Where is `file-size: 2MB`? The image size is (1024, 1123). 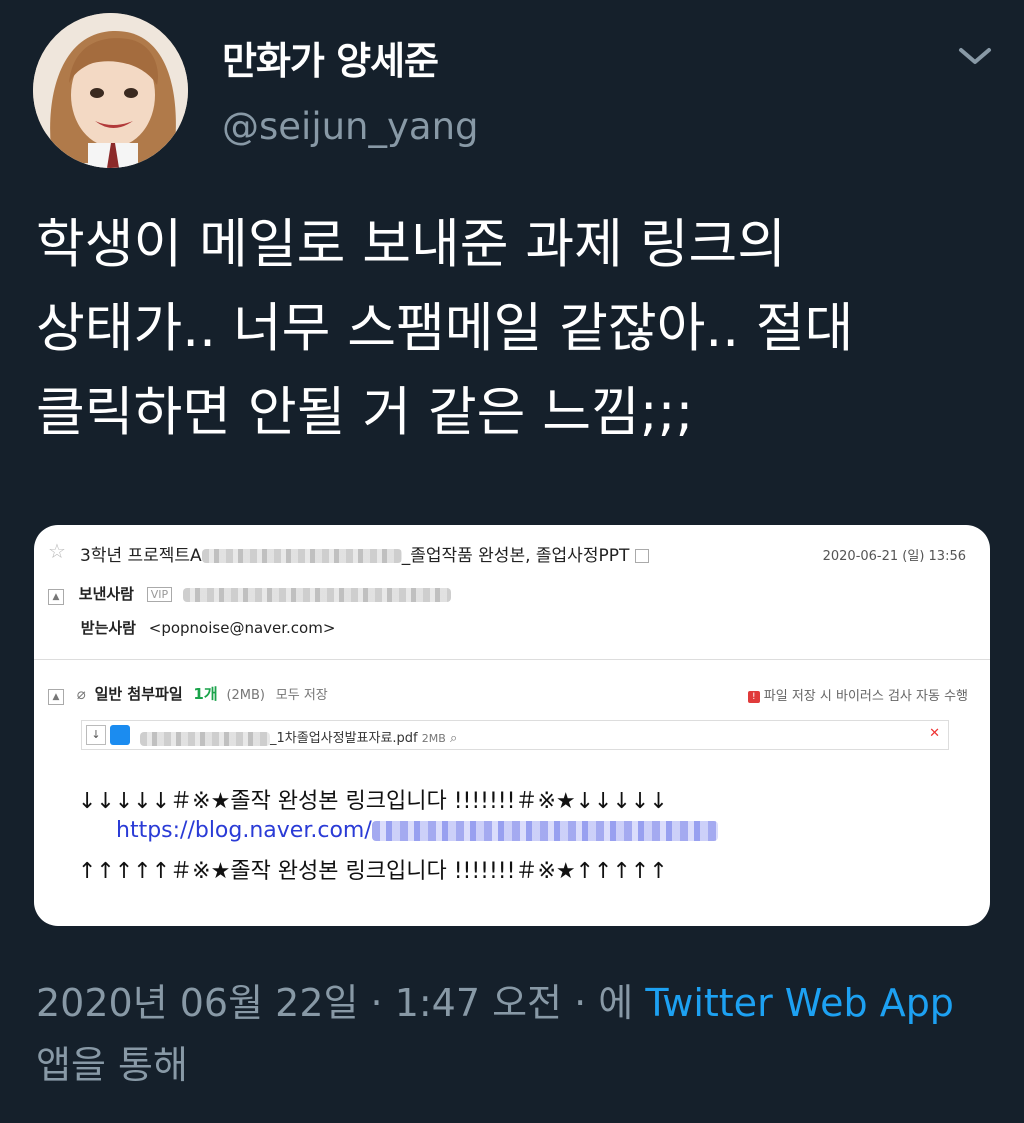 file-size: 2MB is located at coordinates (433, 738).